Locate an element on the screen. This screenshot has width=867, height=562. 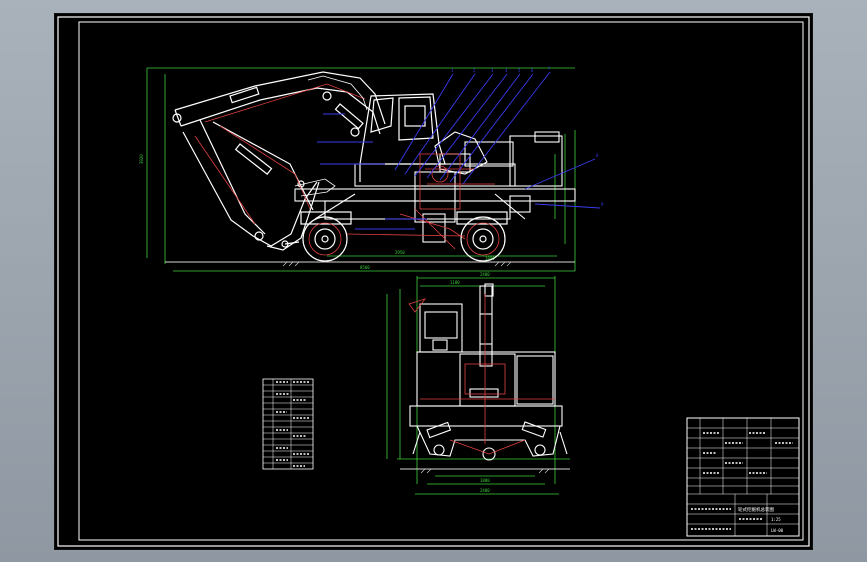
svg-text: 5 is located at coordinates (519, 70).